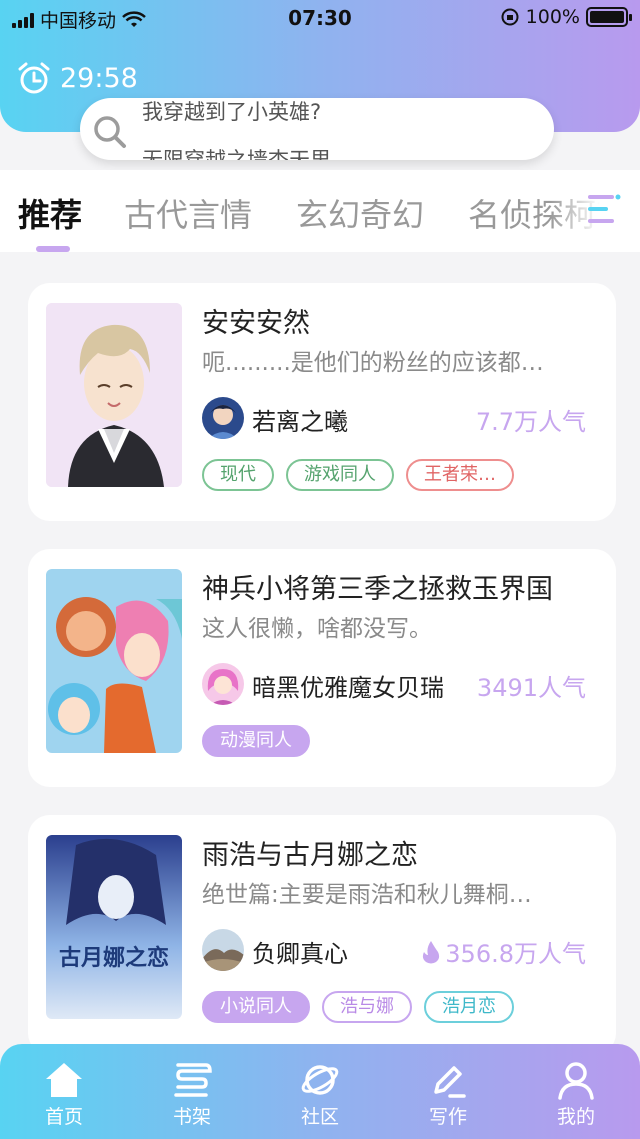 The width and height of the screenshot is (640, 1139). I want to click on tag: 现代, so click(238, 475).